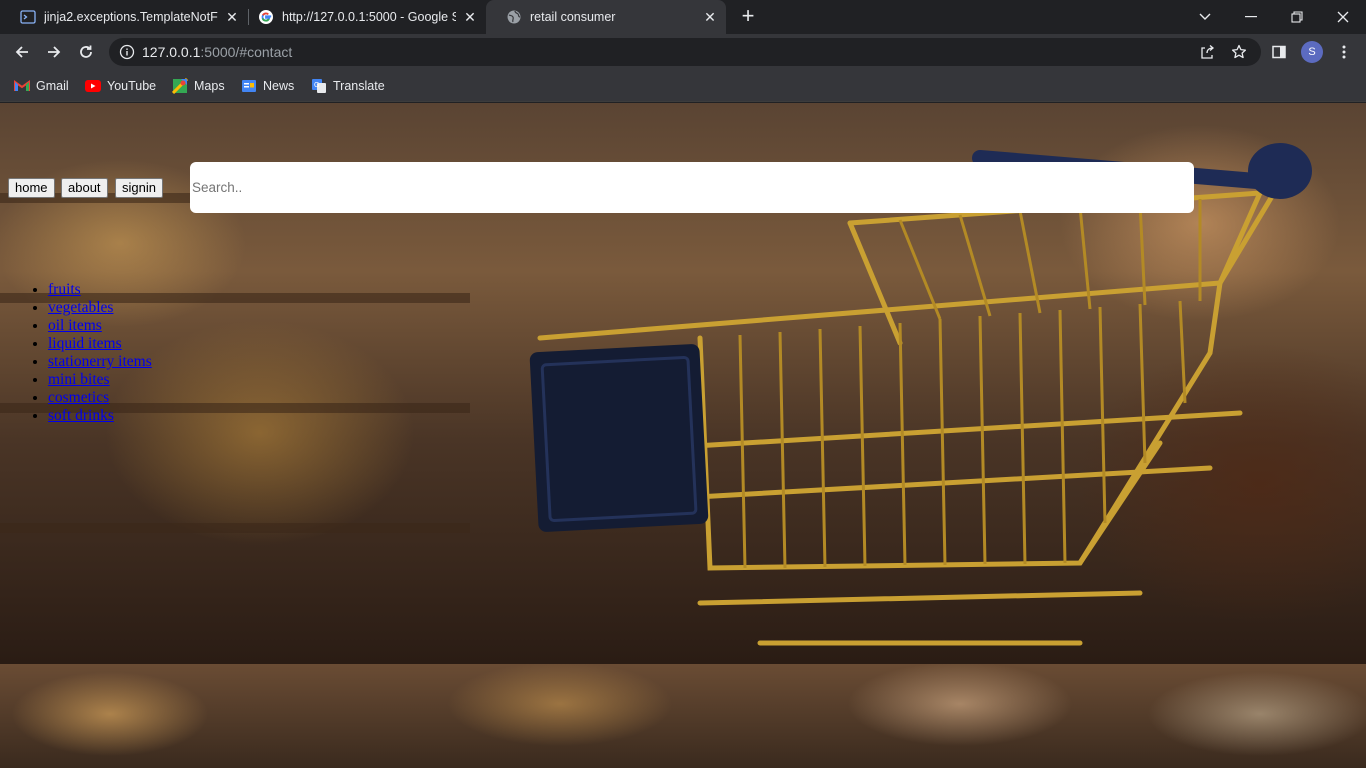 The image size is (1366, 768). I want to click on bookmark-label: Translate, so click(359, 86).